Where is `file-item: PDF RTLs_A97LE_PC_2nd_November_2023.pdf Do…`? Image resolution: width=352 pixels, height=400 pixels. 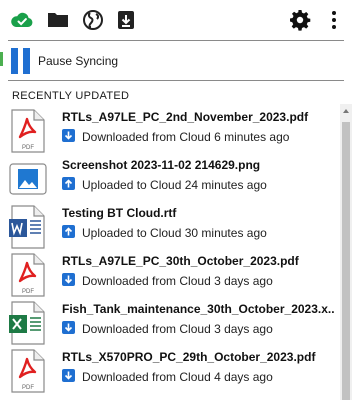
file-item: PDF RTLs_A97LE_PC_2nd_November_2023.pdf Do… is located at coordinates (169, 129).